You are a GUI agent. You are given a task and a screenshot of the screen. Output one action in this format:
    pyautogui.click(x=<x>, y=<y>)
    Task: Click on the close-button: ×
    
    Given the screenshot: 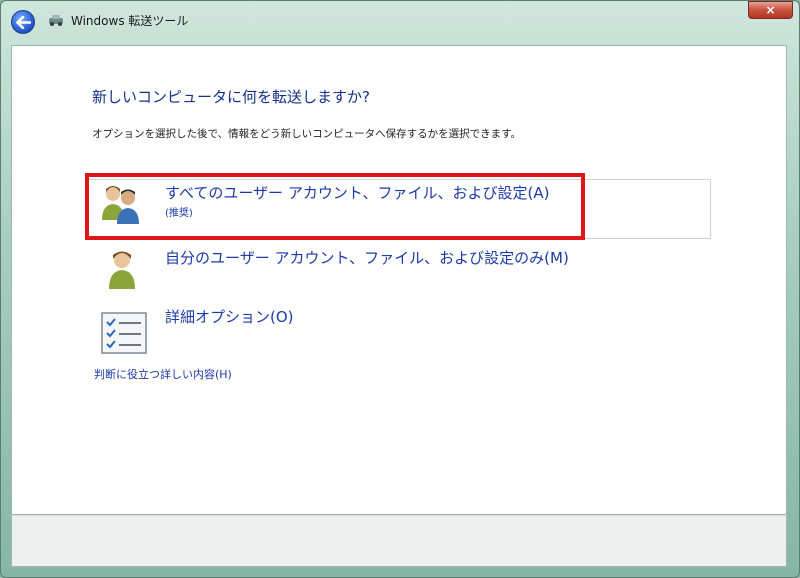 What is the action you would take?
    pyautogui.click(x=770, y=10)
    